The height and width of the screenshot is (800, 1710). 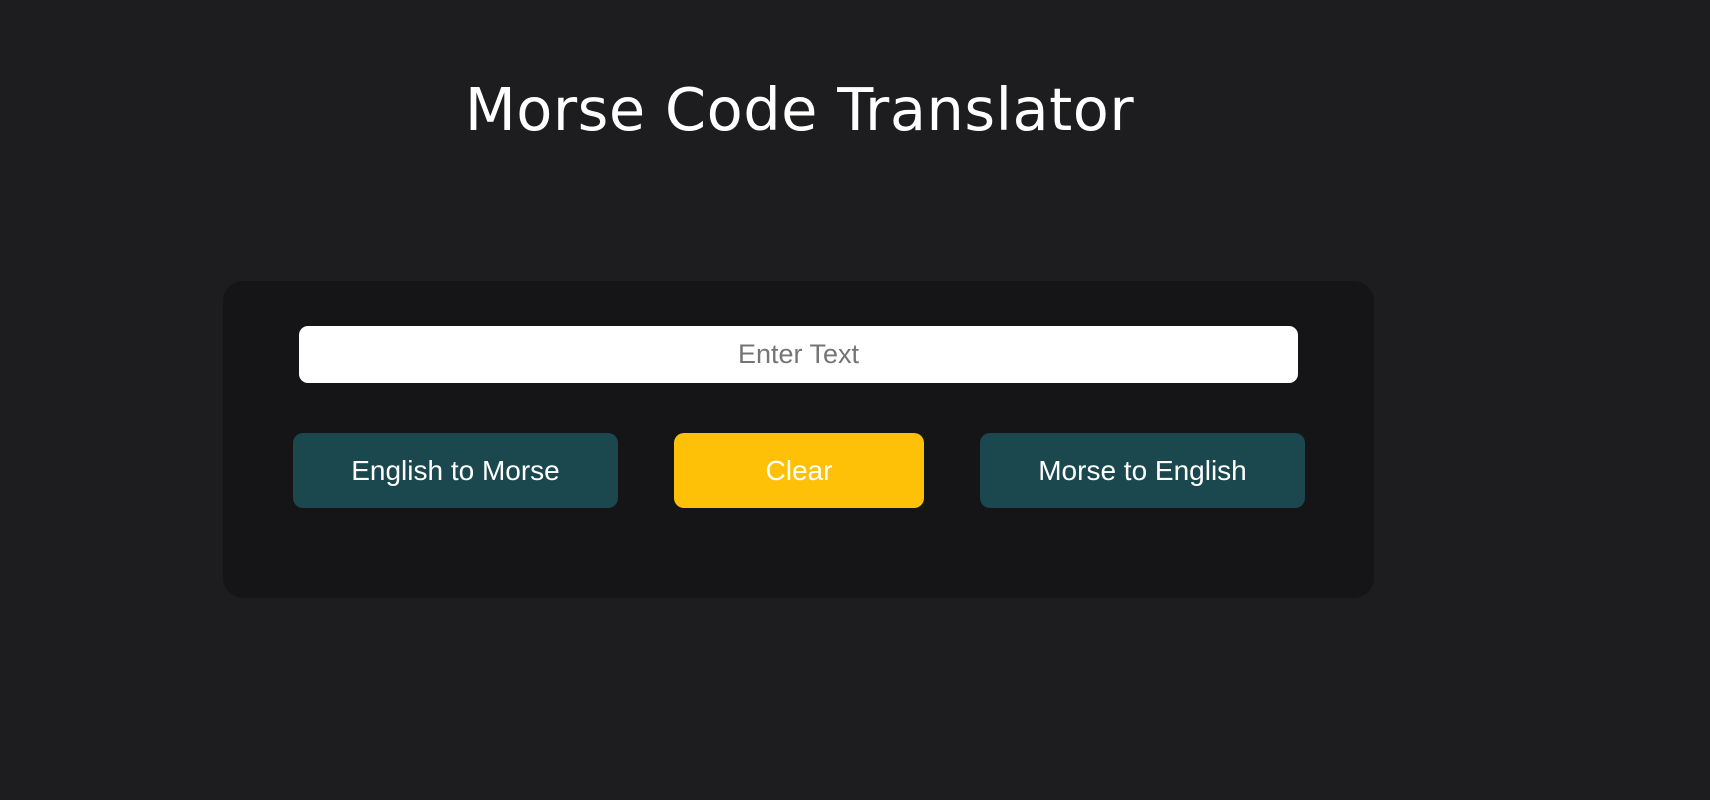 What do you see at coordinates (455, 470) in the screenshot?
I see `english-to-morse-button: English to Morse` at bounding box center [455, 470].